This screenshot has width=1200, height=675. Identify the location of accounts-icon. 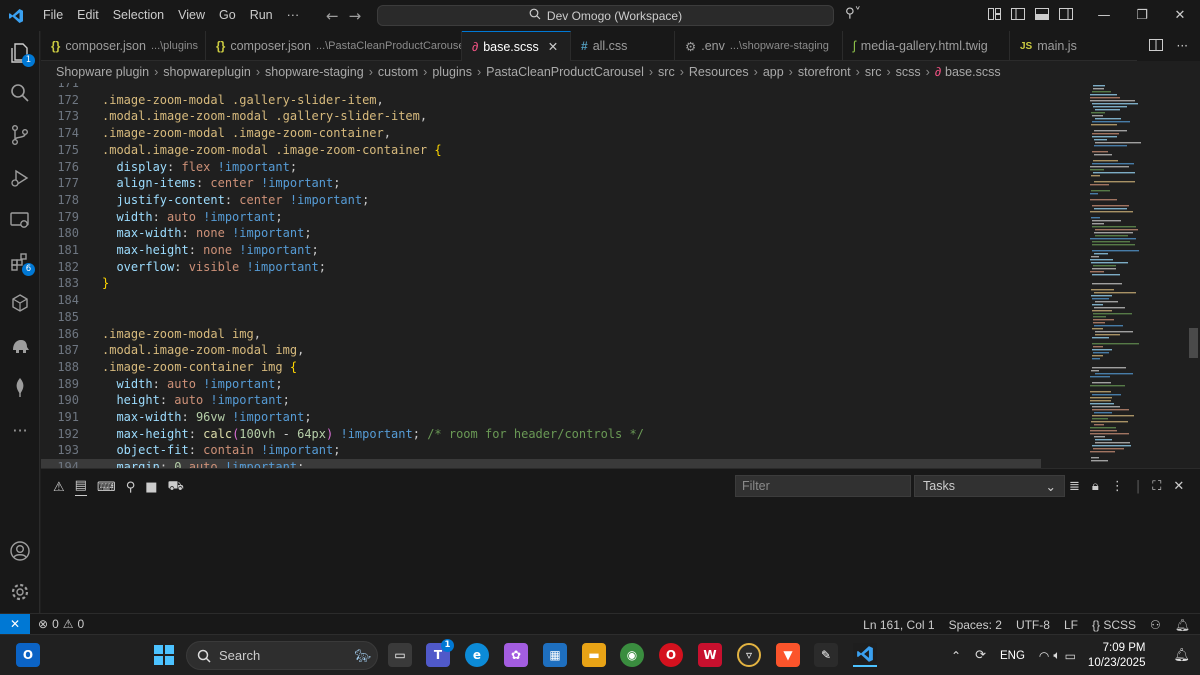
(20, 551).